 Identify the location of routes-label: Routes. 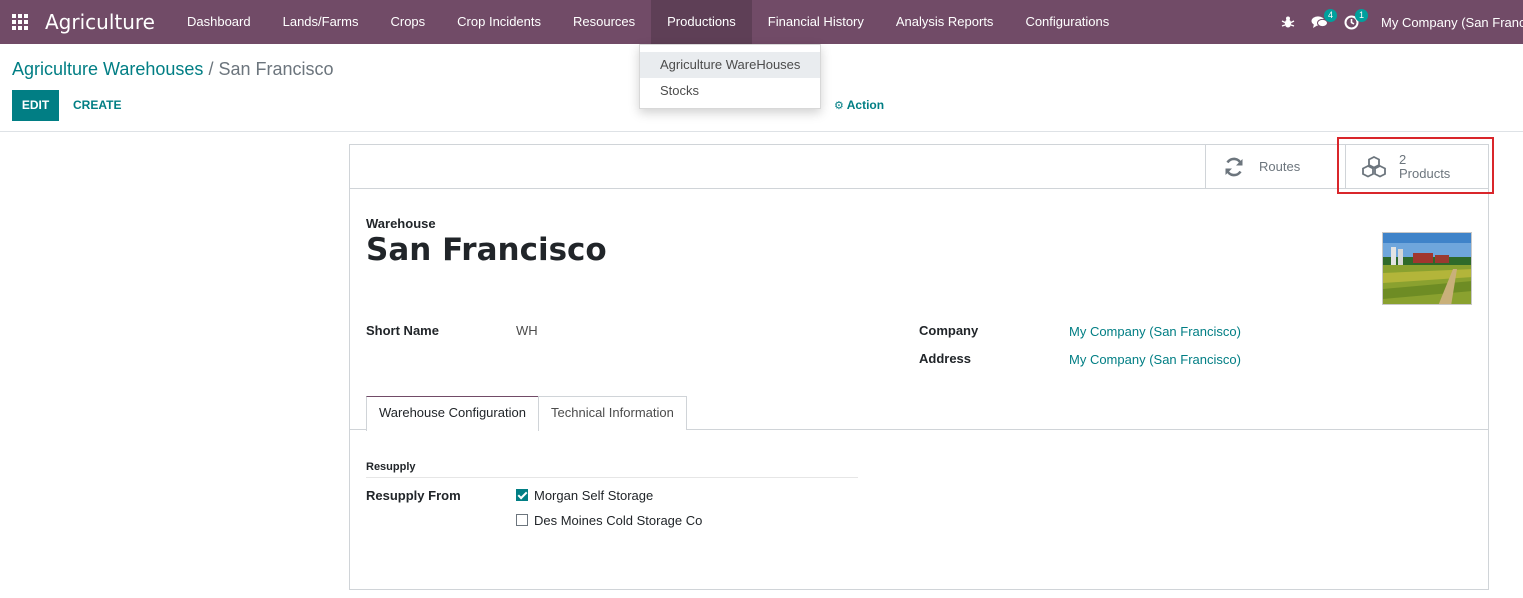
(1280, 166).